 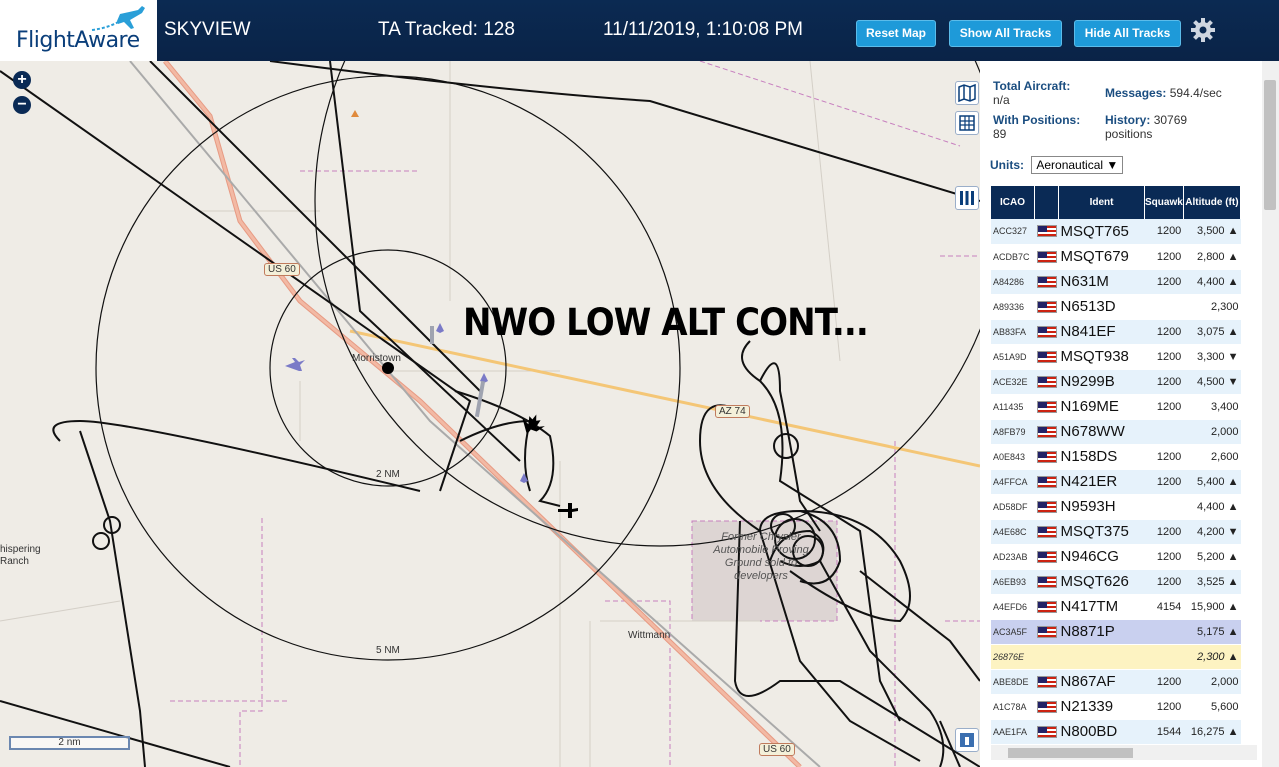 I want to click on column-header-altitude: Altitude (ft), so click(x=1212, y=202).